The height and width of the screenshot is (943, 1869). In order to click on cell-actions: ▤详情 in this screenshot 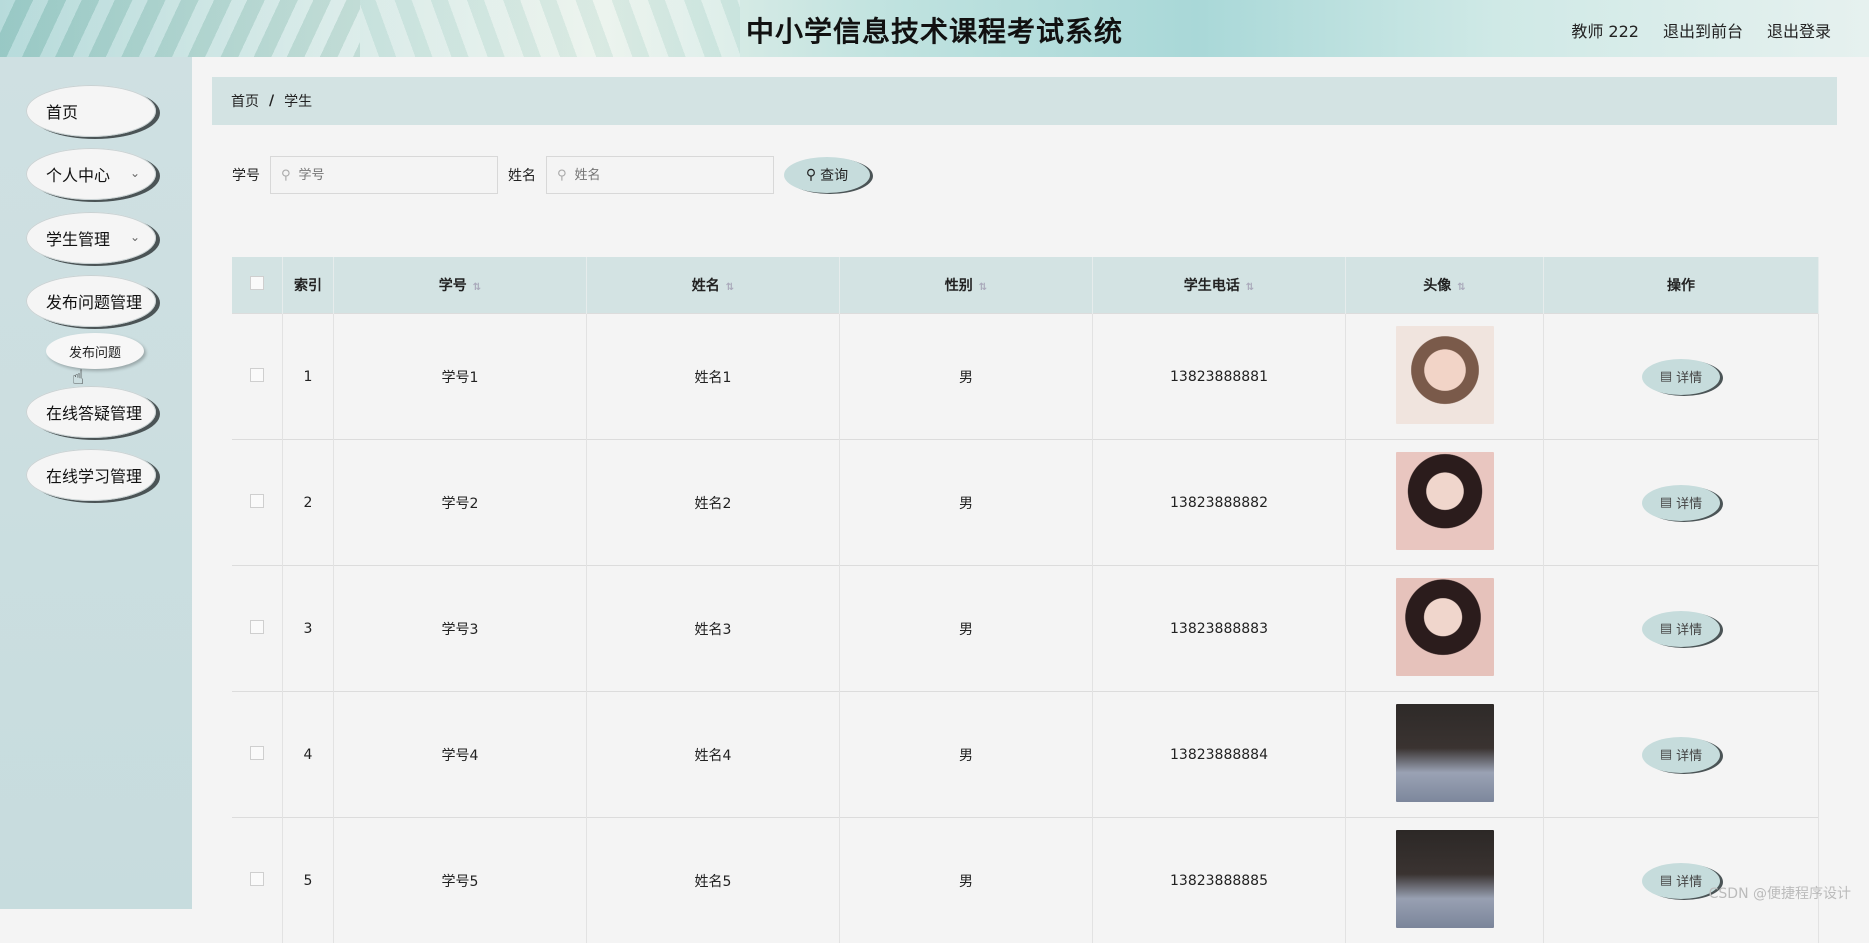, I will do `click(1681, 377)`.